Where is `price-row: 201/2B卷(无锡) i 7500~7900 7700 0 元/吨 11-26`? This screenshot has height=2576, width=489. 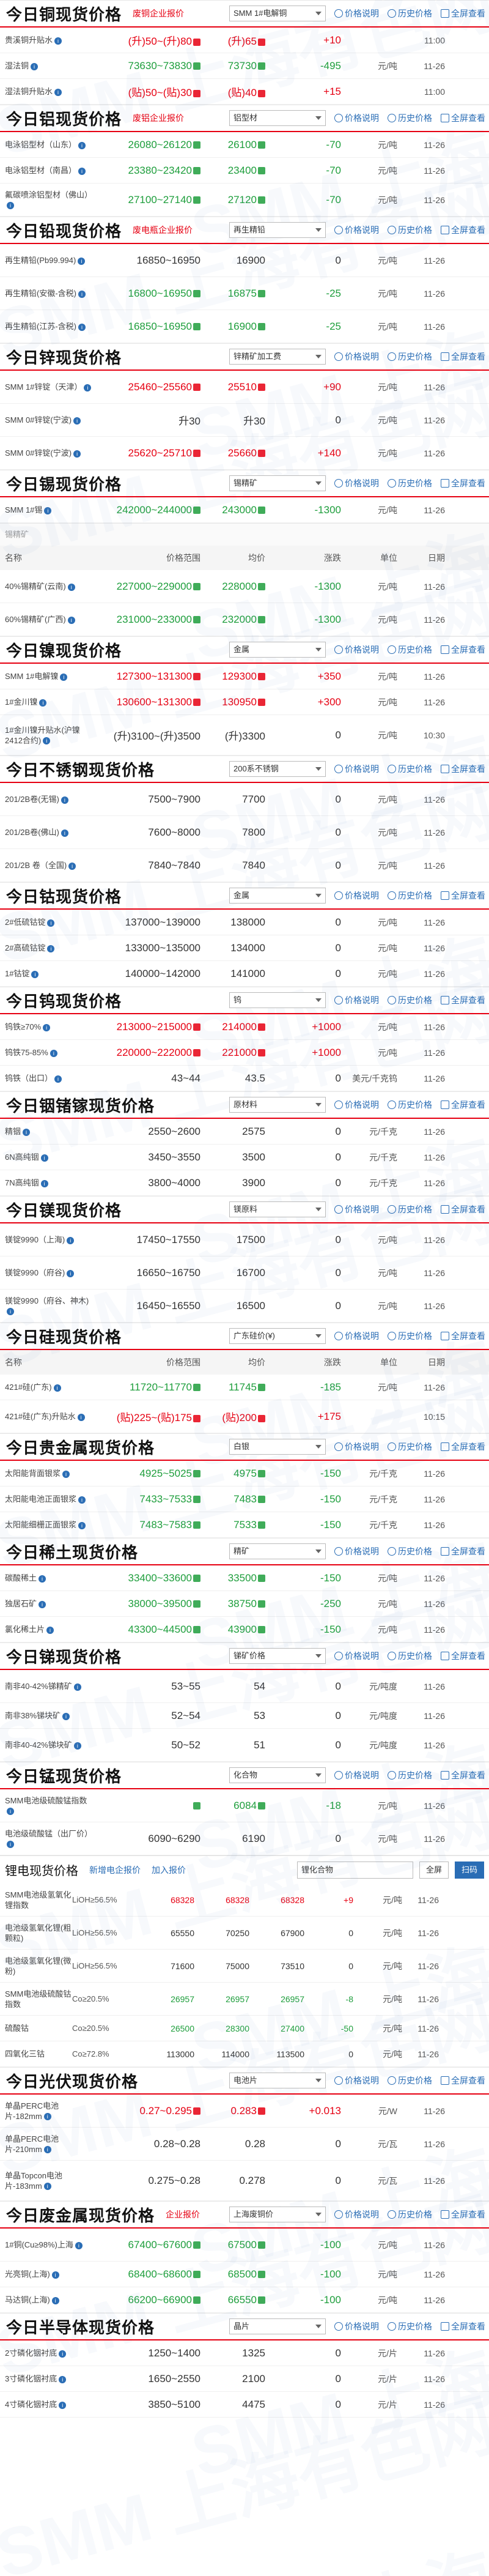 price-row: 201/2B卷(无锡) i 7500~7900 7700 0 元/吨 11-26 is located at coordinates (244, 799).